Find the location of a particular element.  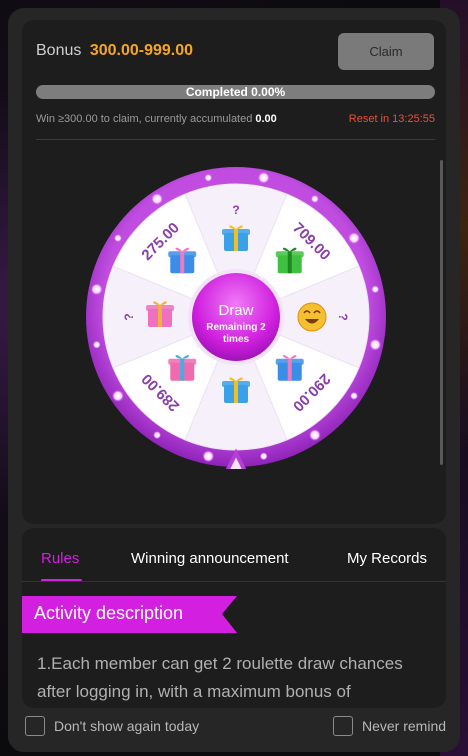

draw-button-title: Draw is located at coordinates (235, 310).